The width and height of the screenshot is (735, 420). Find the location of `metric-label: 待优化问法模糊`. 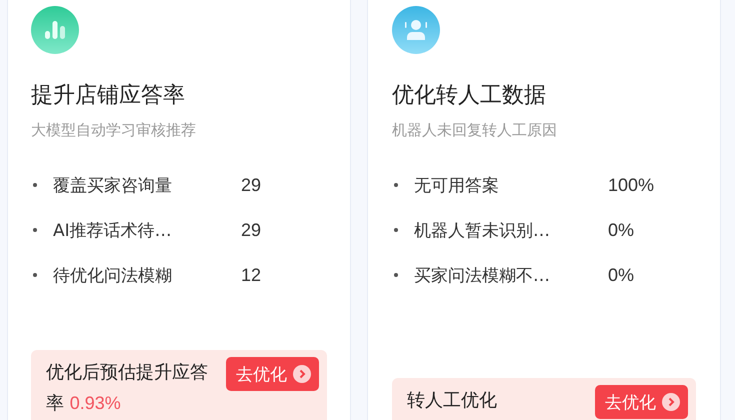

metric-label: 待优化问法模糊 is located at coordinates (113, 275).